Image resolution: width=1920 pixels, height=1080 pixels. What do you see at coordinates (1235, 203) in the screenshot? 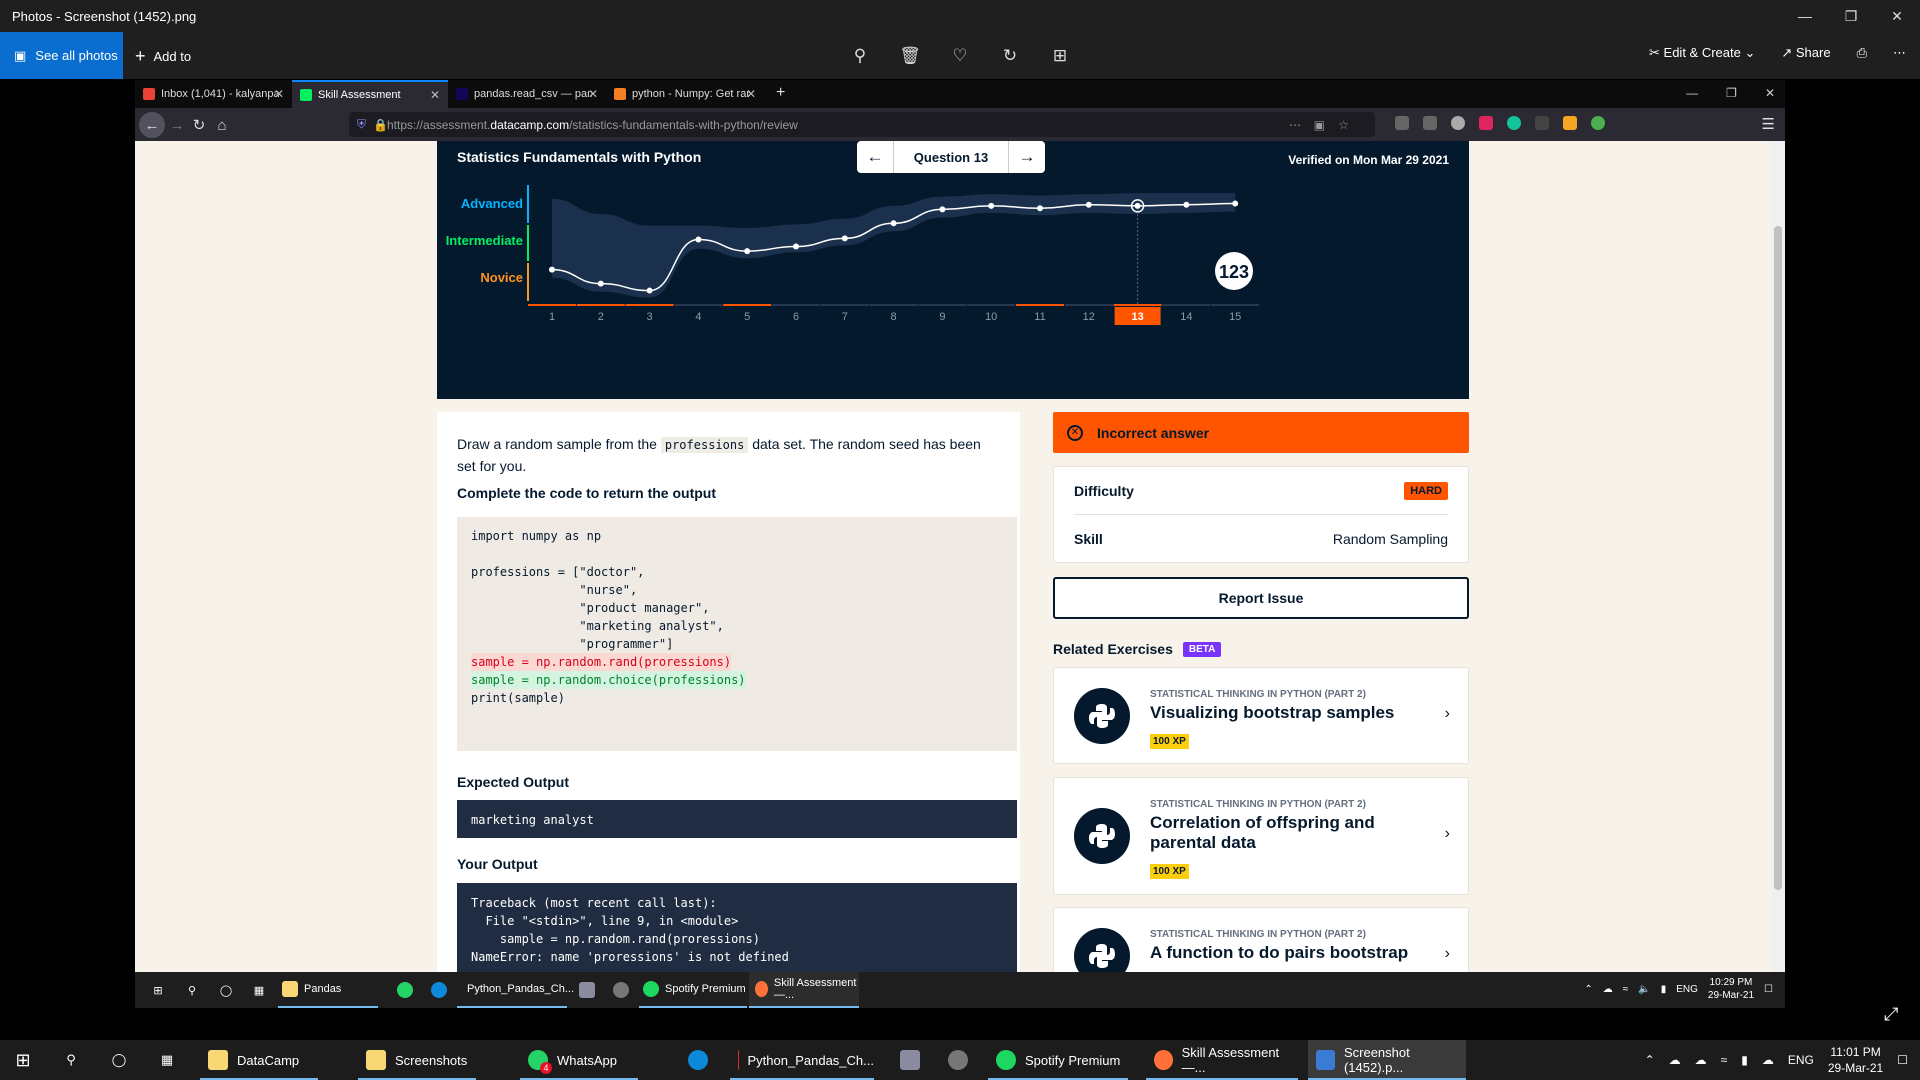
I see `data-point` at bounding box center [1235, 203].